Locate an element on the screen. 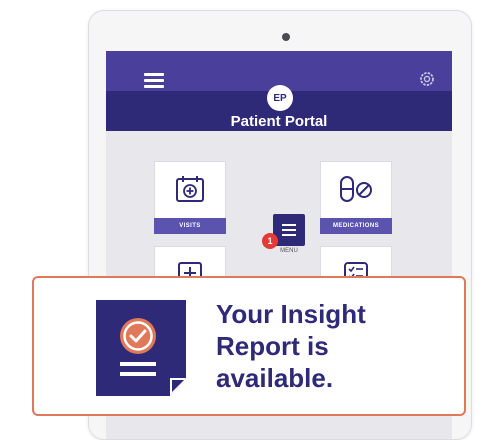 This screenshot has width=488, height=440. notification-line-1: Your Insight is located at coordinates (291, 314).